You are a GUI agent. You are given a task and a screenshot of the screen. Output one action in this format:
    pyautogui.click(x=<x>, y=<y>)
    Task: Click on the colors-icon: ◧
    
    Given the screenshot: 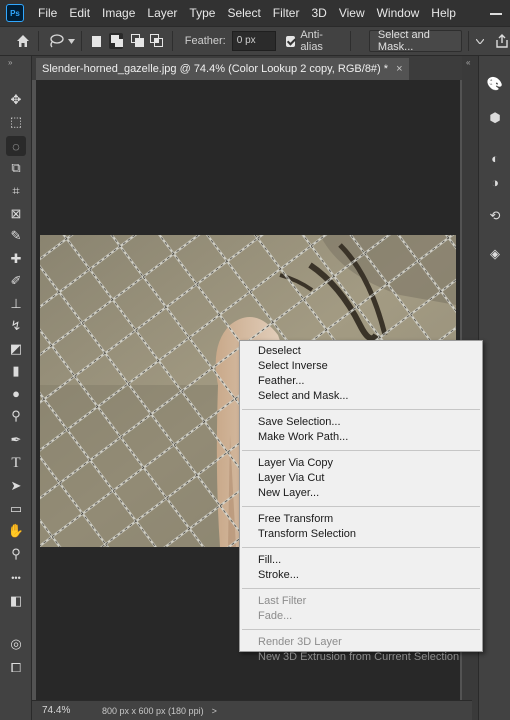 What is the action you would take?
    pyautogui.click(x=16, y=601)
    